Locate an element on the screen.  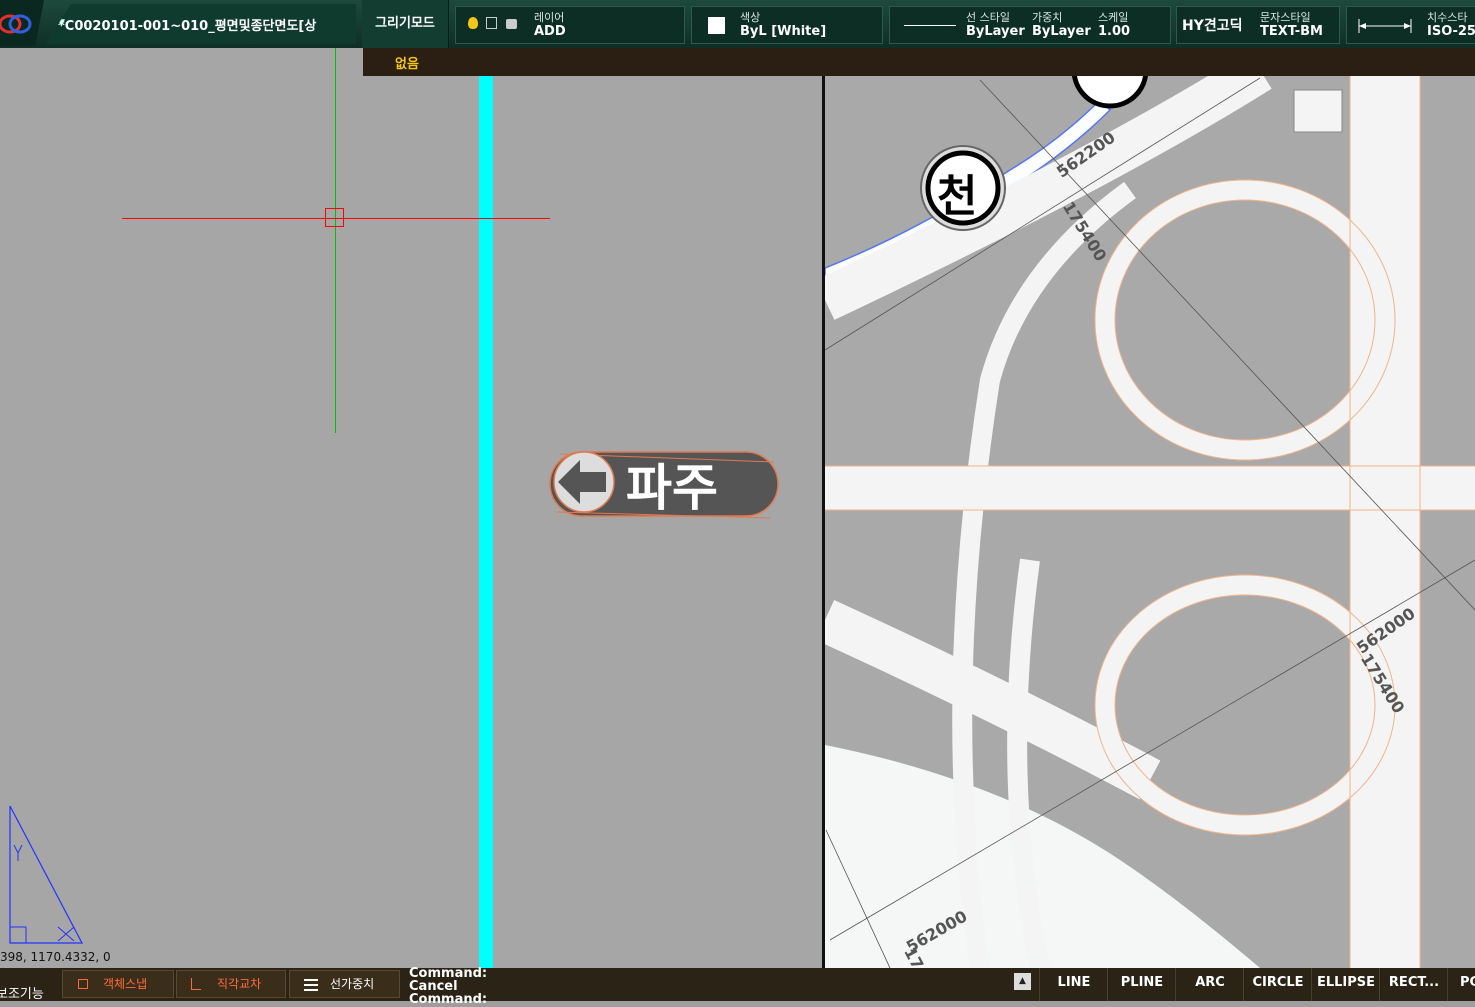
cyan-line is located at coordinates (486, 508).